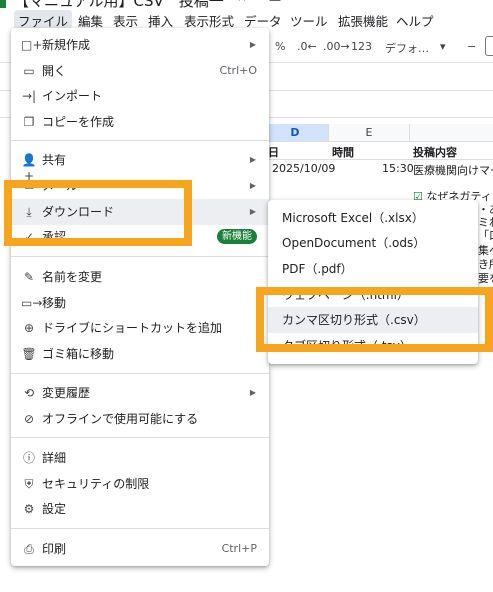 The image size is (493, 592). What do you see at coordinates (295, 133) in the screenshot?
I see `column-header-d: D` at bounding box center [295, 133].